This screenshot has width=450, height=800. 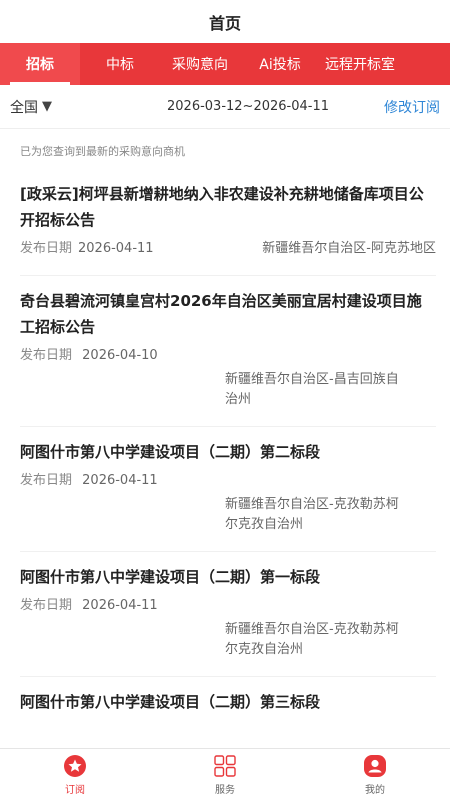 I want to click on region-selector: 全国 ▼, so click(x=65, y=107).